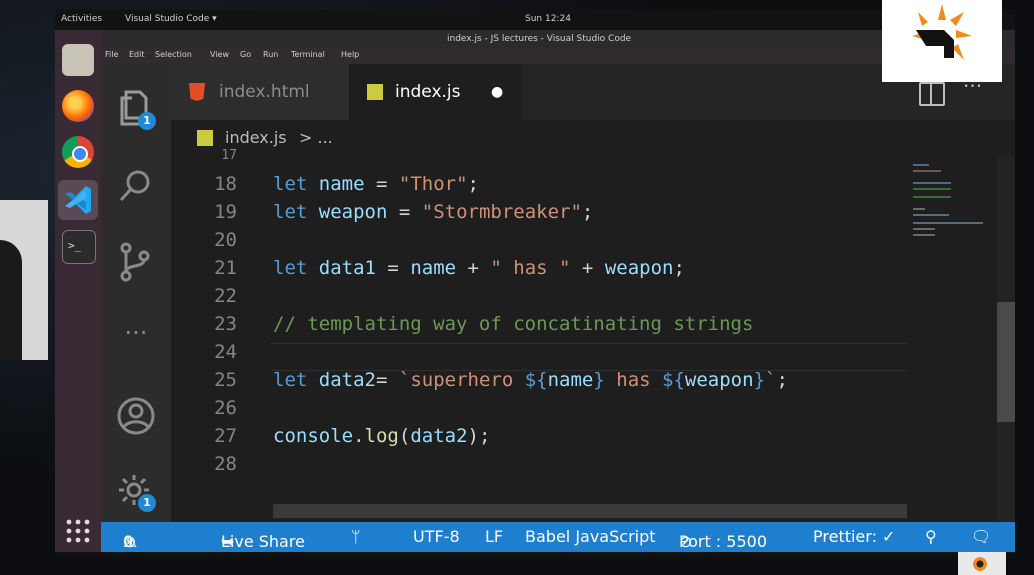  Describe the element at coordinates (78, 531) in the screenshot. I see `show-apps-icon` at that location.